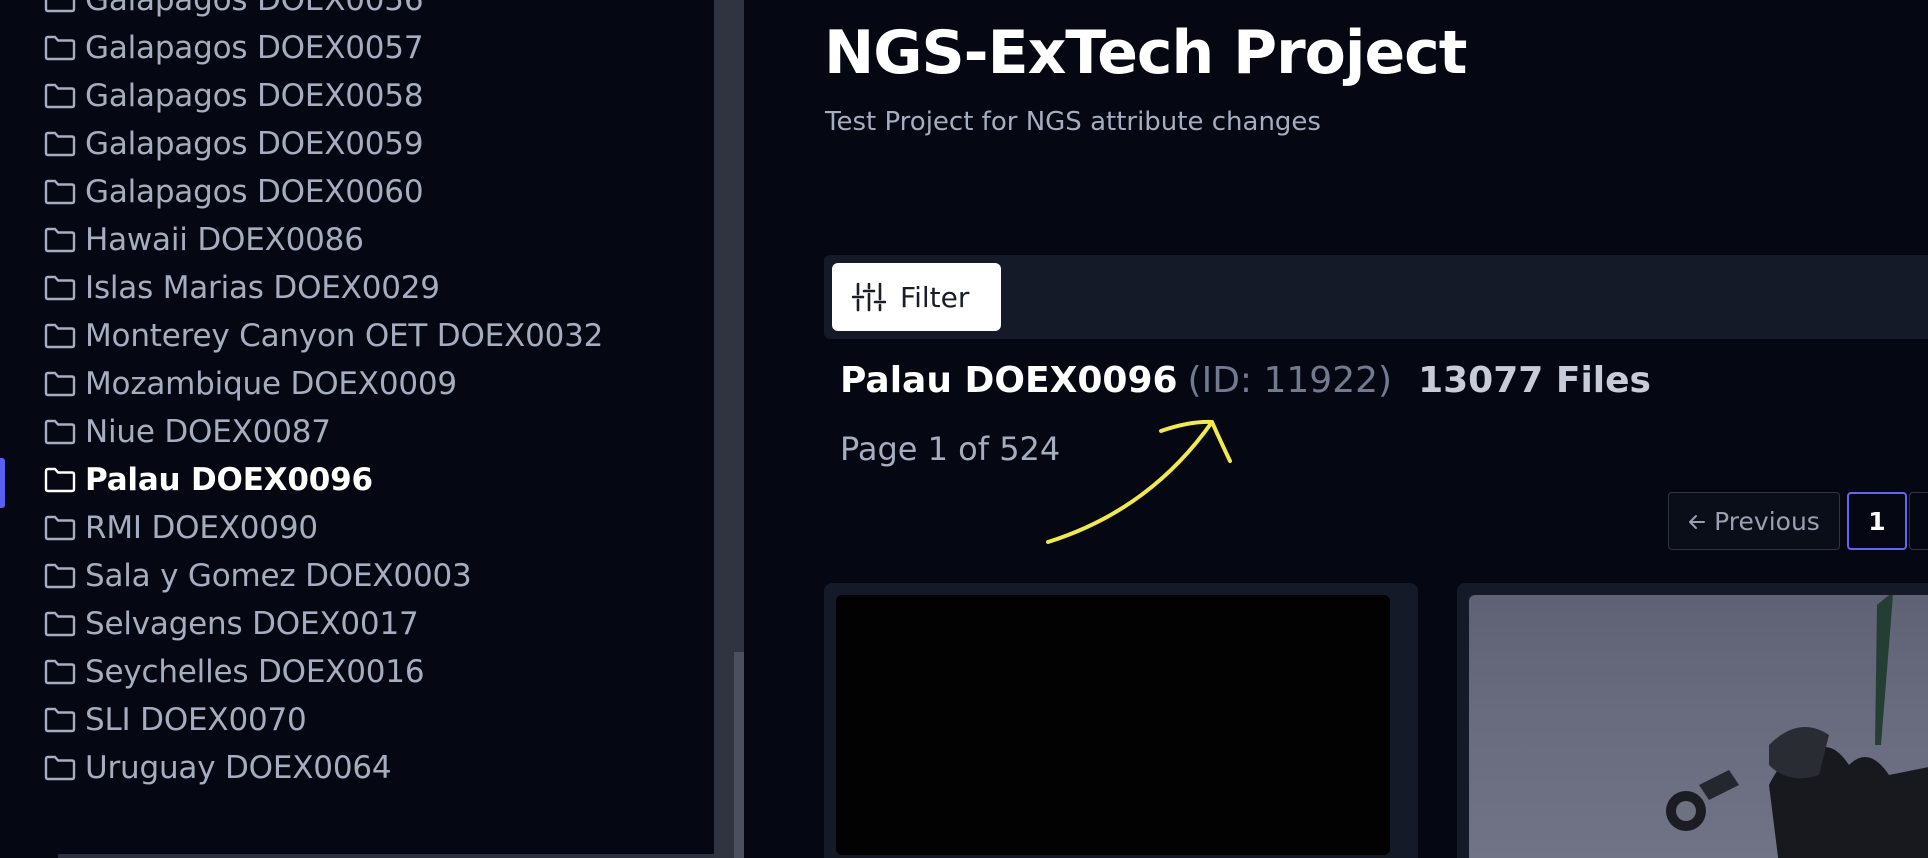 This screenshot has width=1928, height=858. I want to click on sidebar-item-label: Uruguay DOEX0064, so click(238, 768).